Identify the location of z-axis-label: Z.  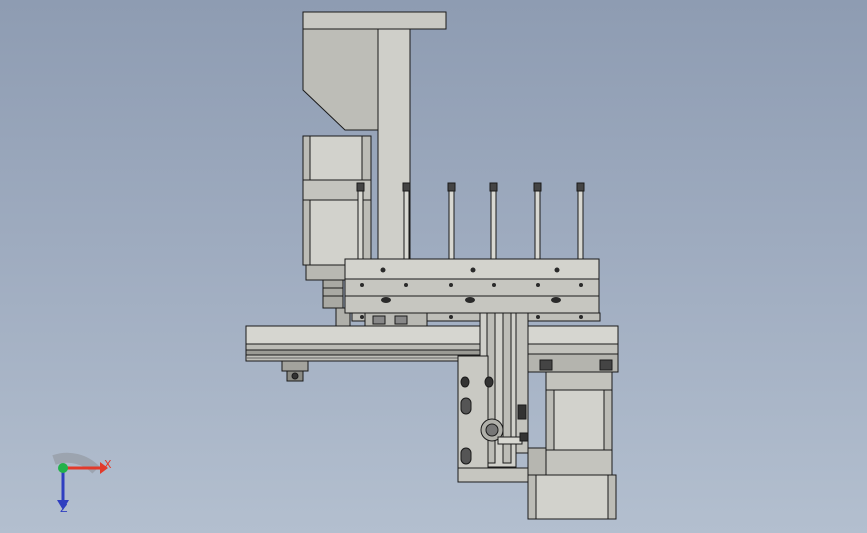
(64, 508).